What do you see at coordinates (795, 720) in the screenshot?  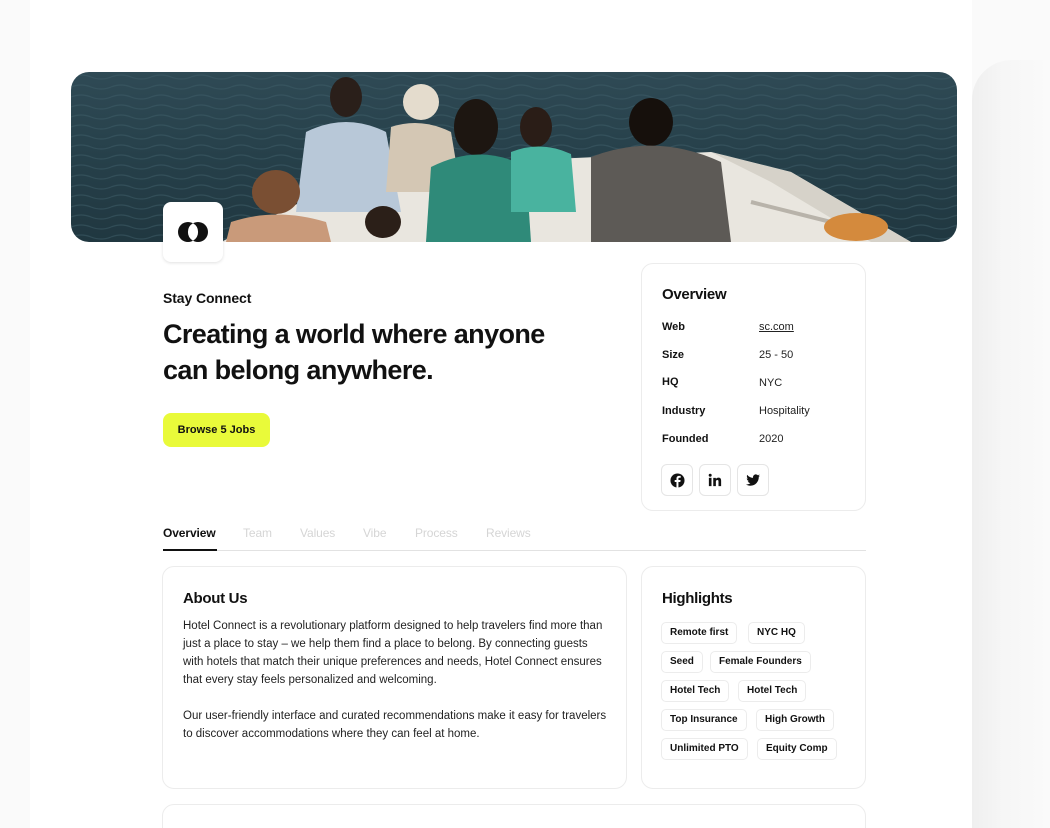 I see `highlight-chip: High Growth` at bounding box center [795, 720].